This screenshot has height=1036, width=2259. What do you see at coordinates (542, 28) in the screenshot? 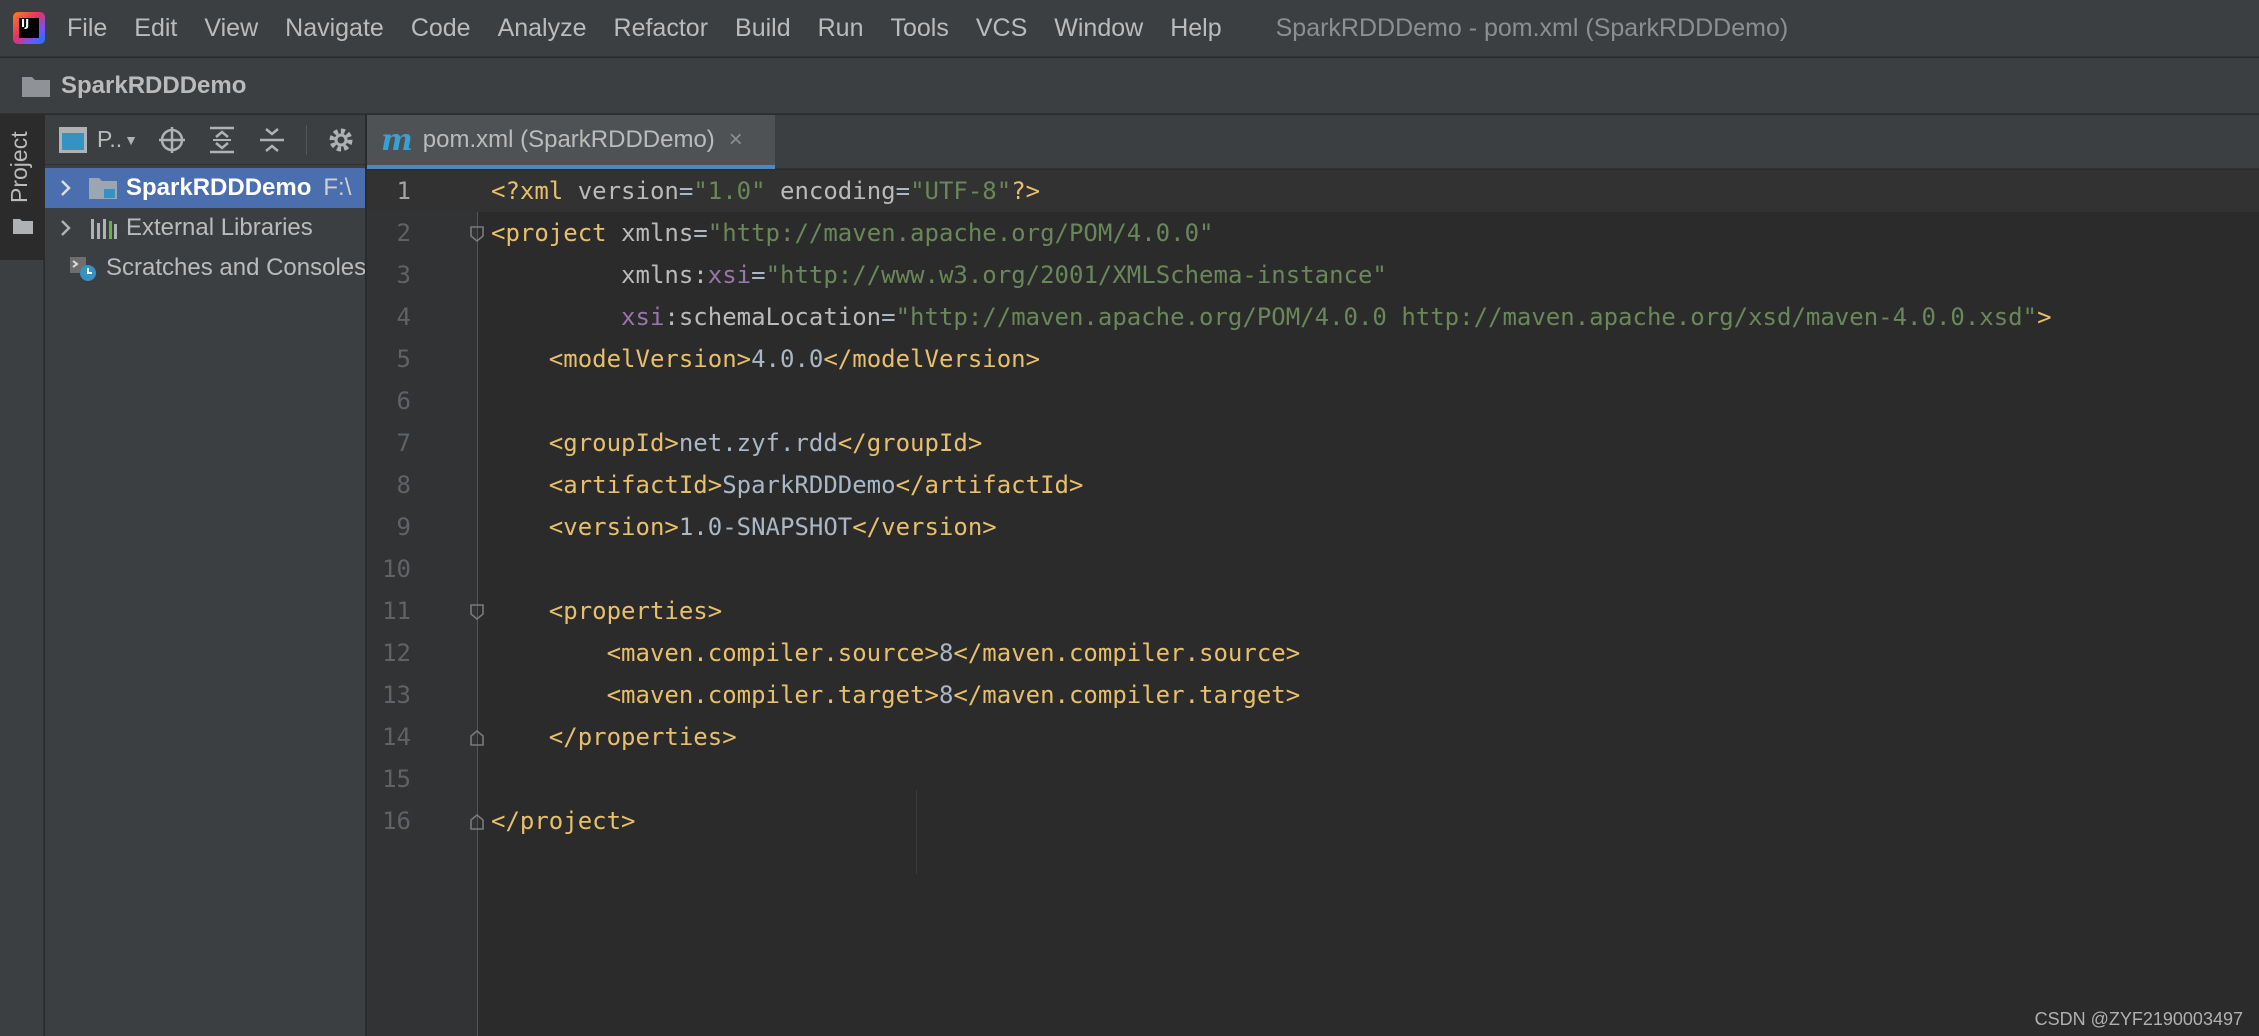
I see `menu-analyze: Analyze` at bounding box center [542, 28].